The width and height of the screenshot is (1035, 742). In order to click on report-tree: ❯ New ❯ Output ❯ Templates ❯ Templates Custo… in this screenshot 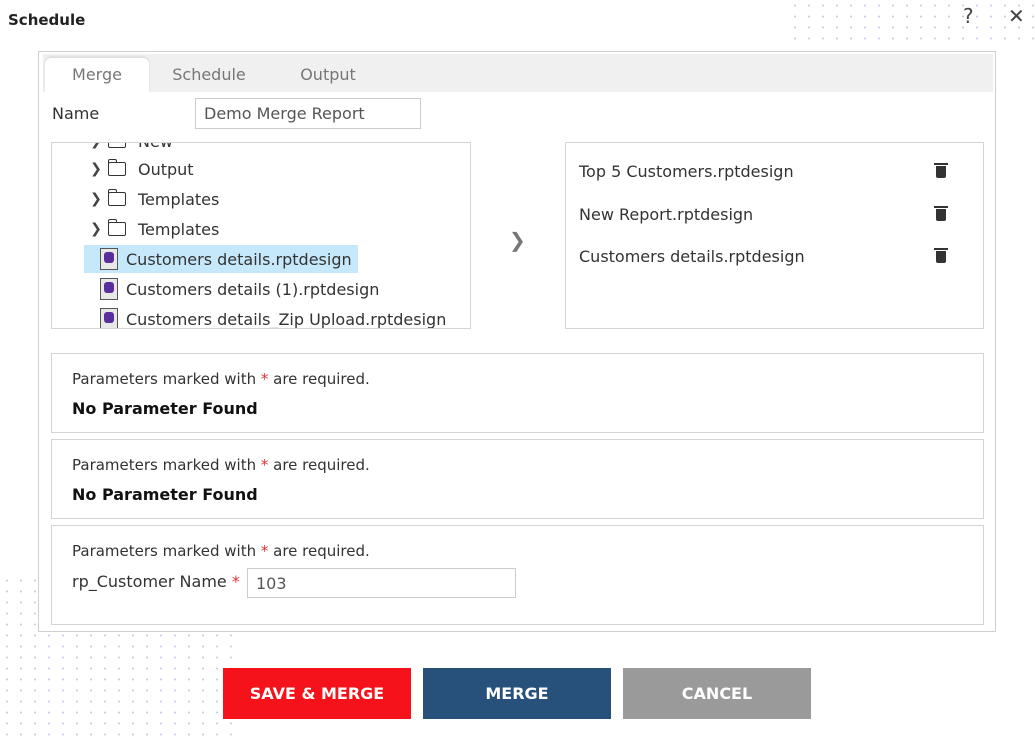, I will do `click(261, 235)`.